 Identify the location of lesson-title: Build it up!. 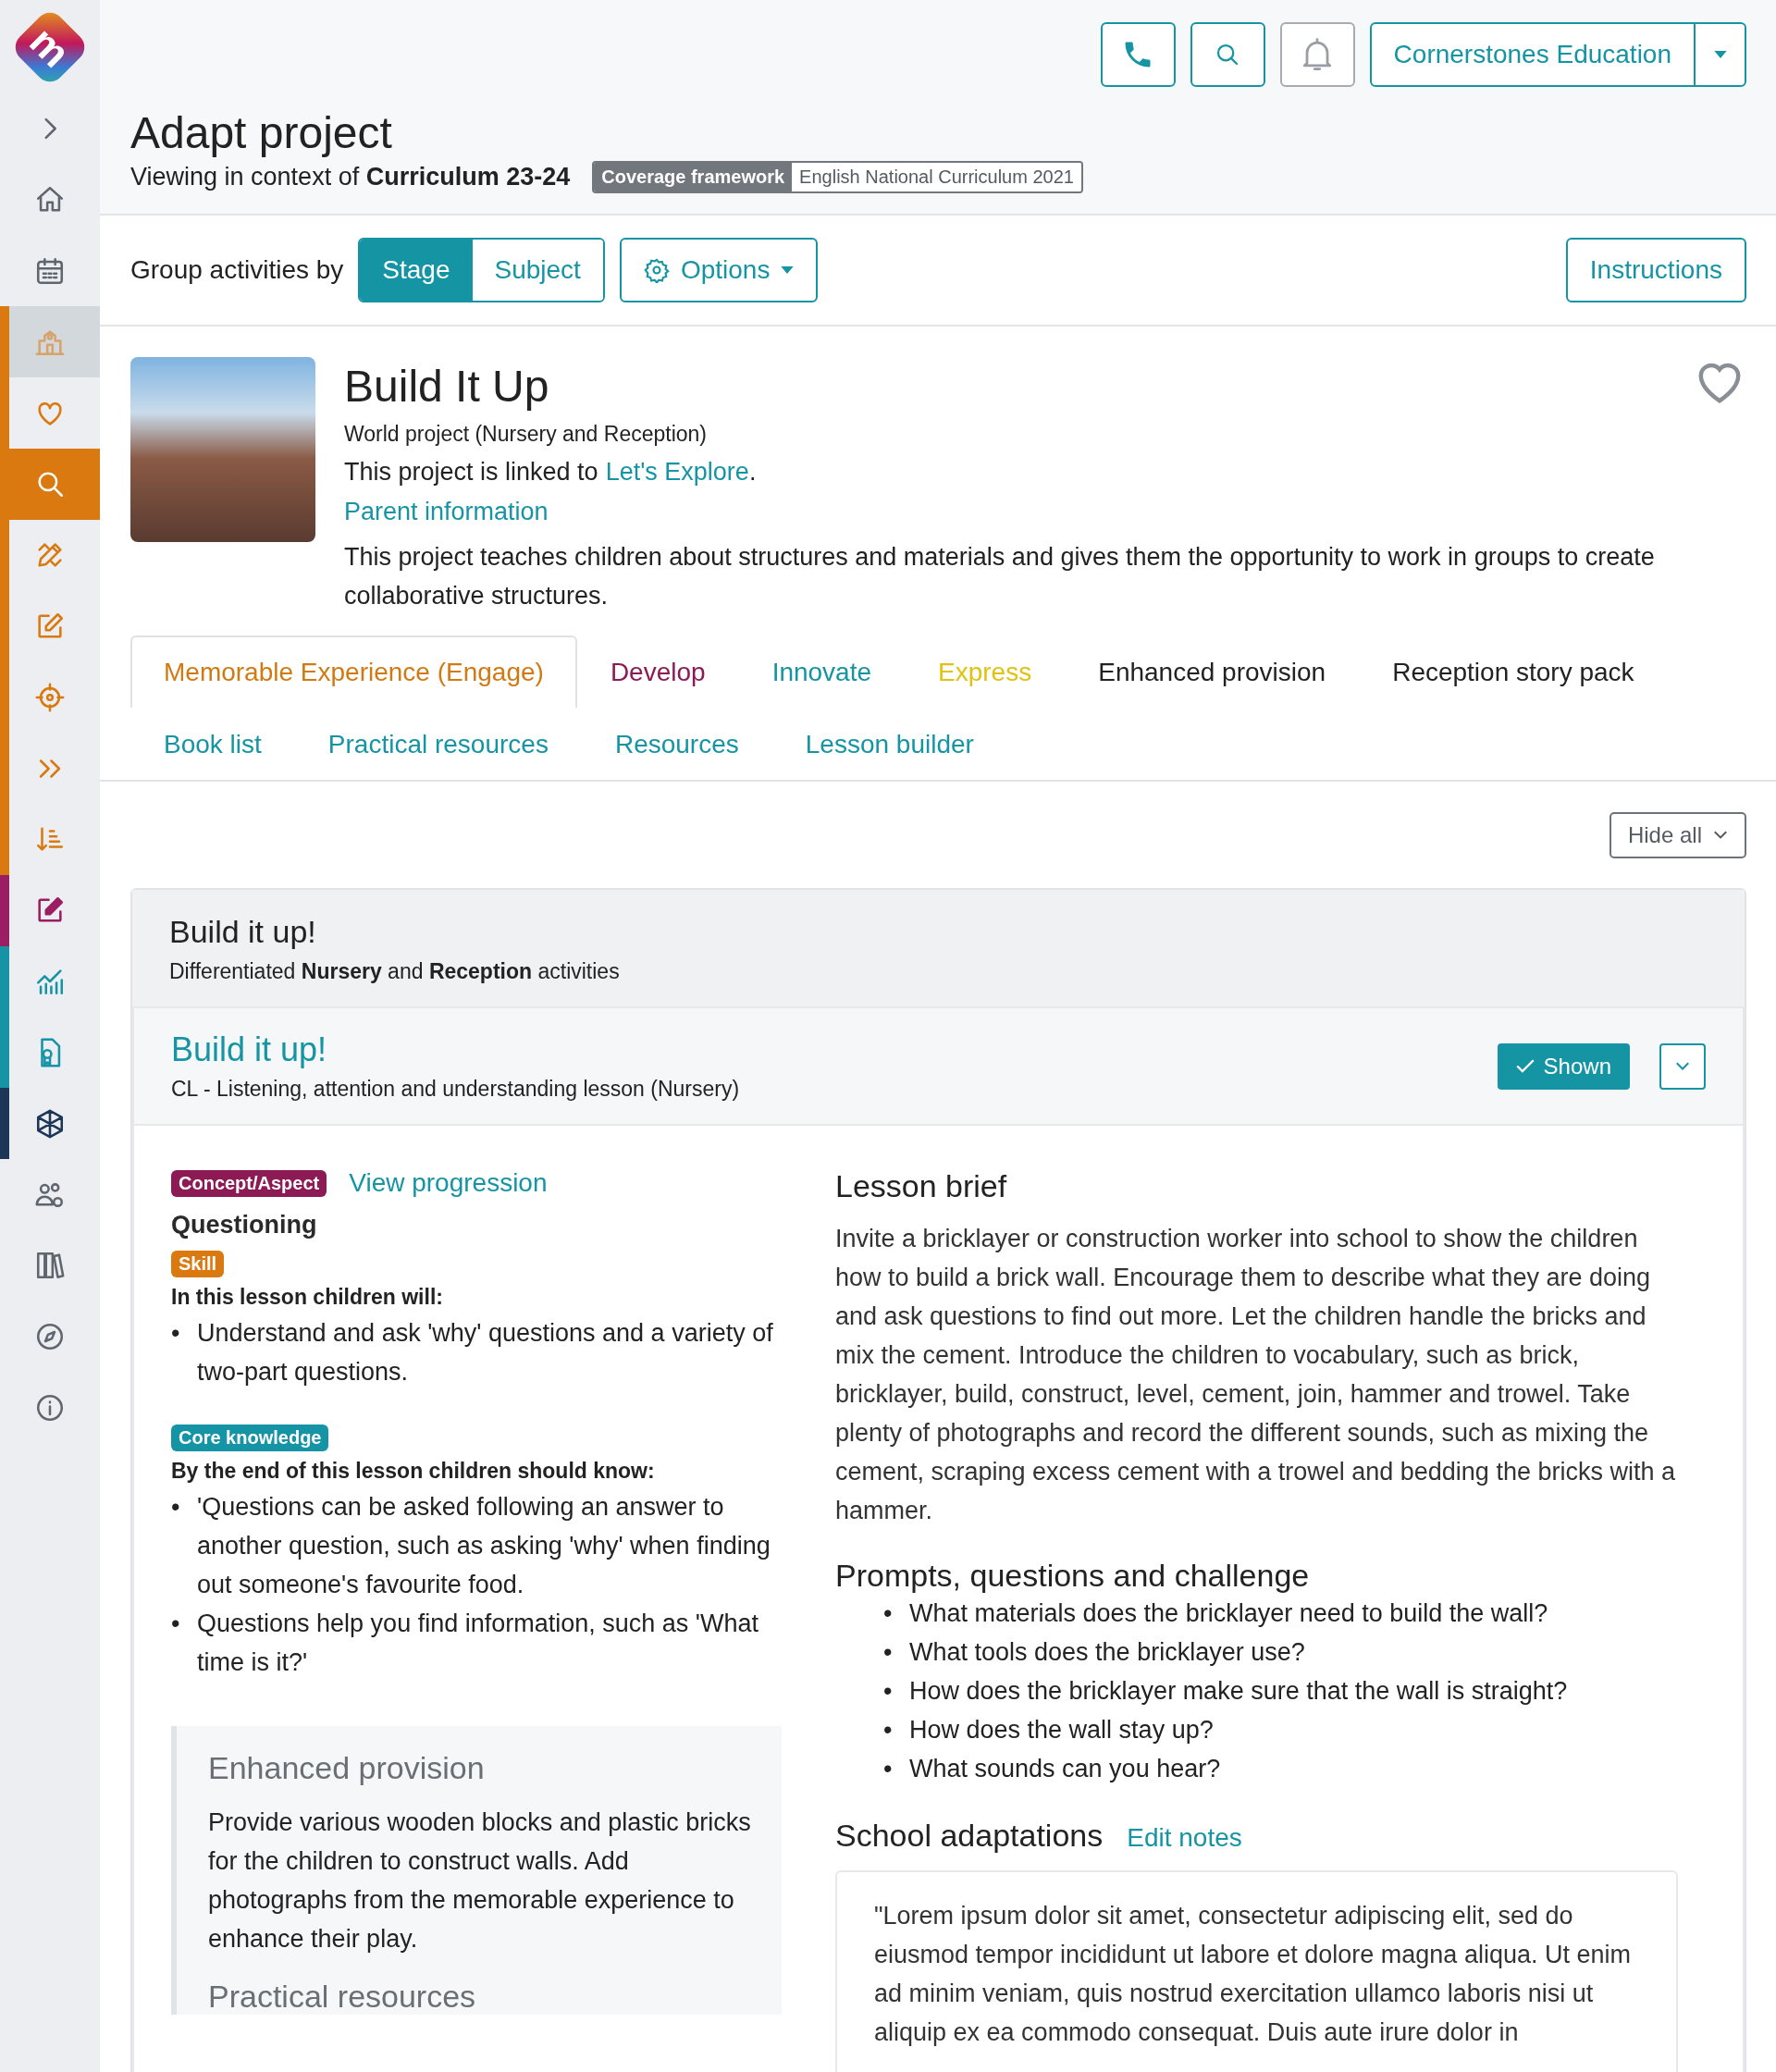
(456, 1049).